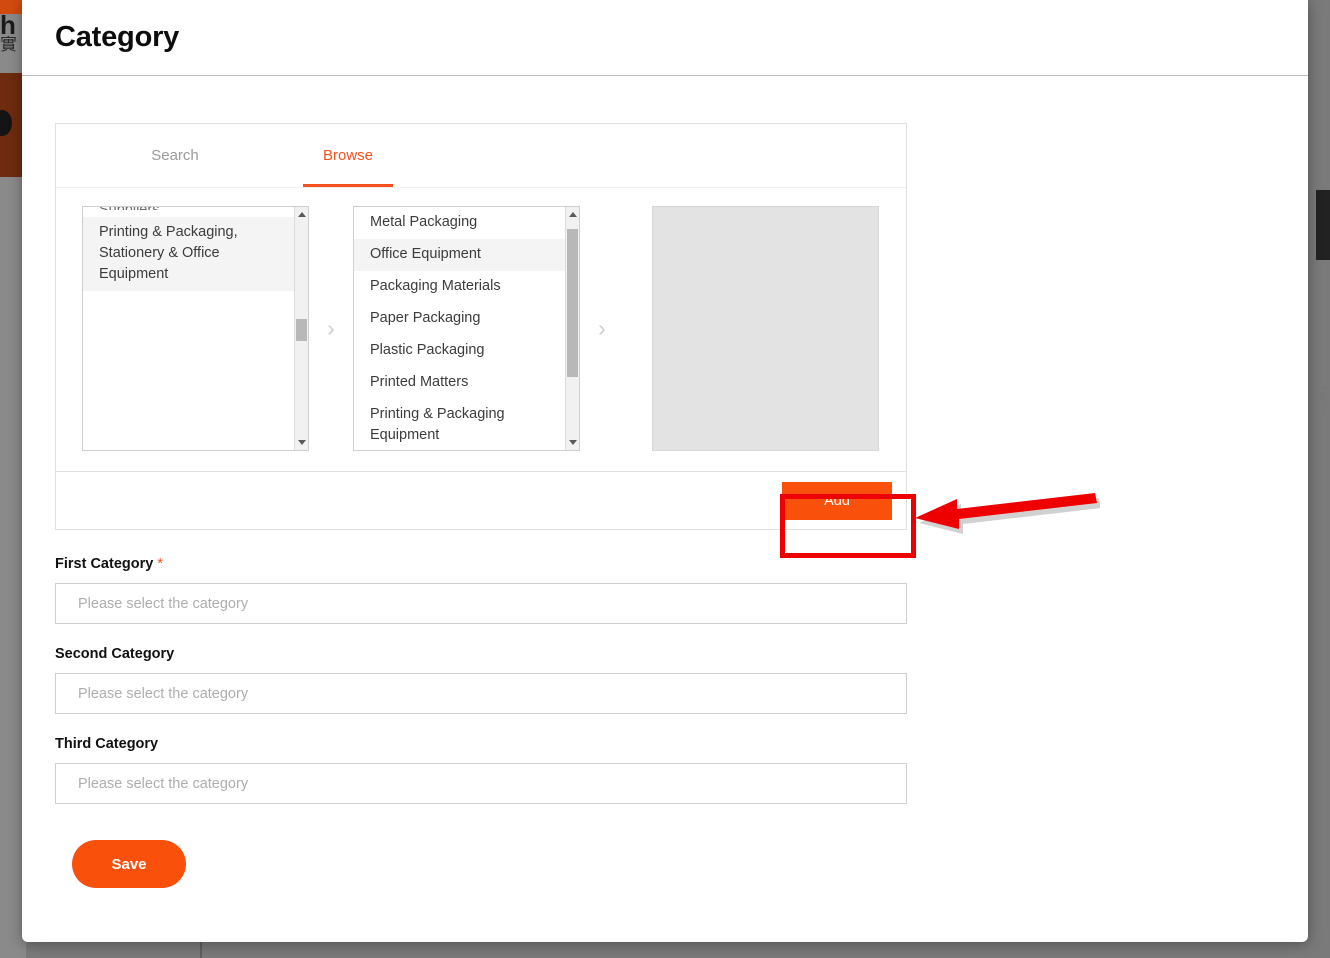 The image size is (1330, 958). I want to click on list-item: Printing & Packaging Equipment, so click(459, 424).